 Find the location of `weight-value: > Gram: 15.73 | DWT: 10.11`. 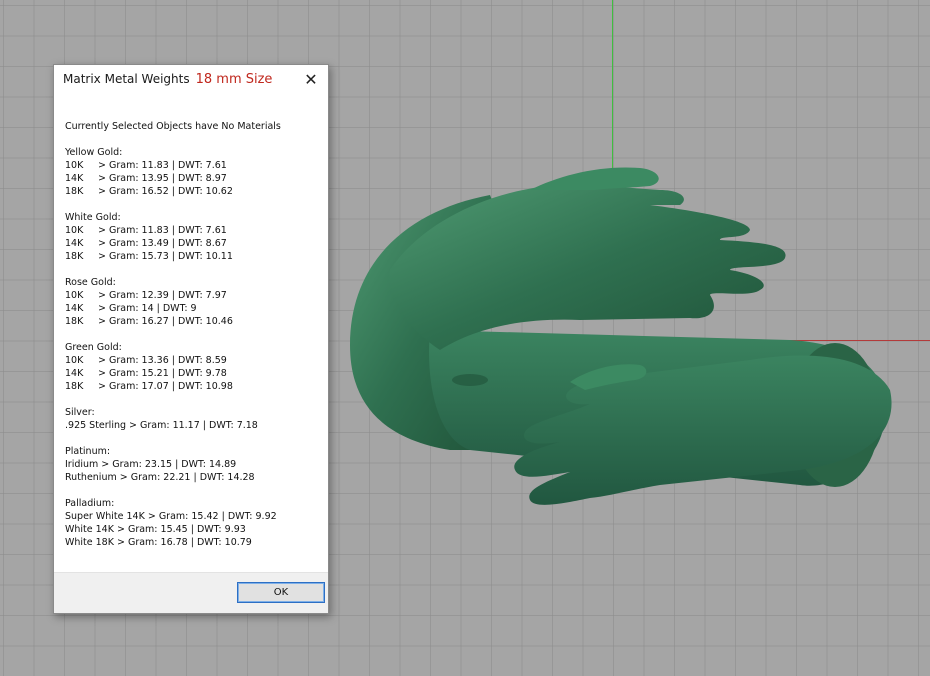

weight-value: > Gram: 15.73 | DWT: 10.11 is located at coordinates (165, 256).